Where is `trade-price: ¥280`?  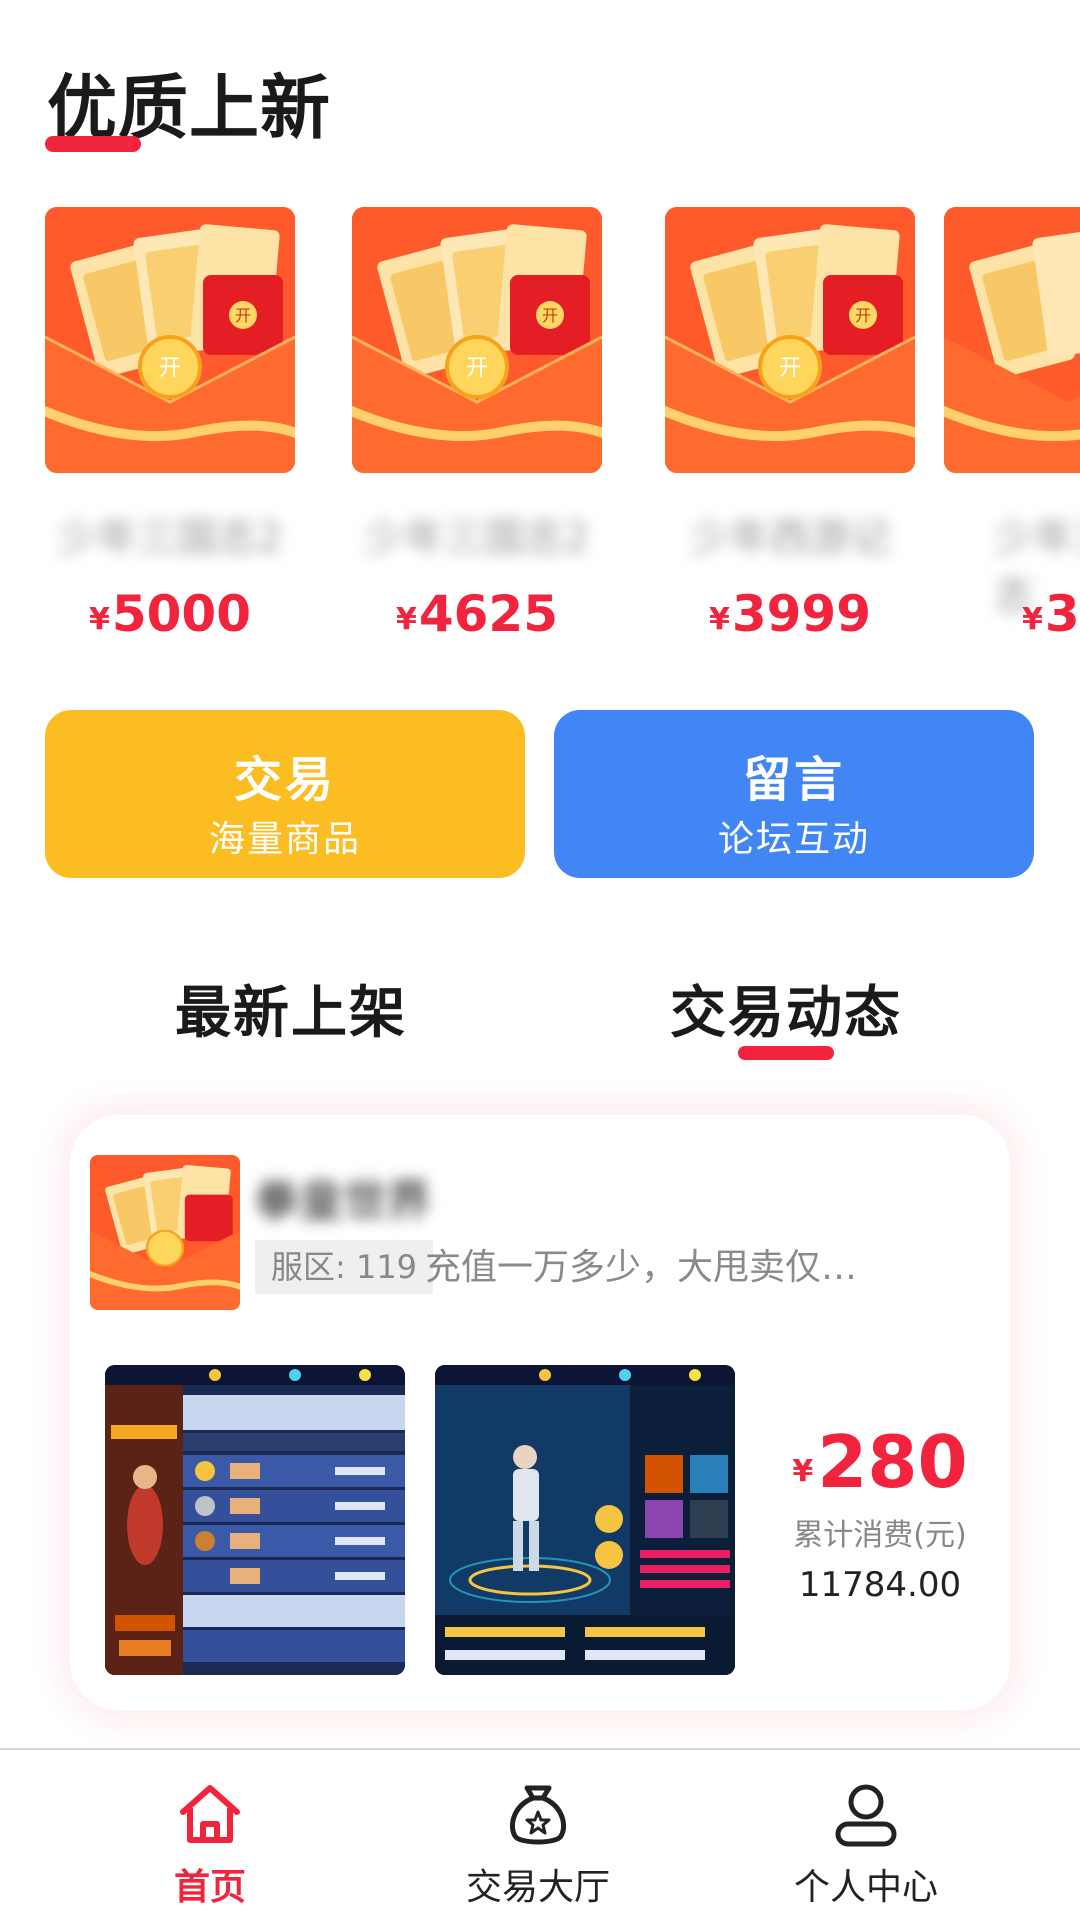 trade-price: ¥280 is located at coordinates (880, 1462).